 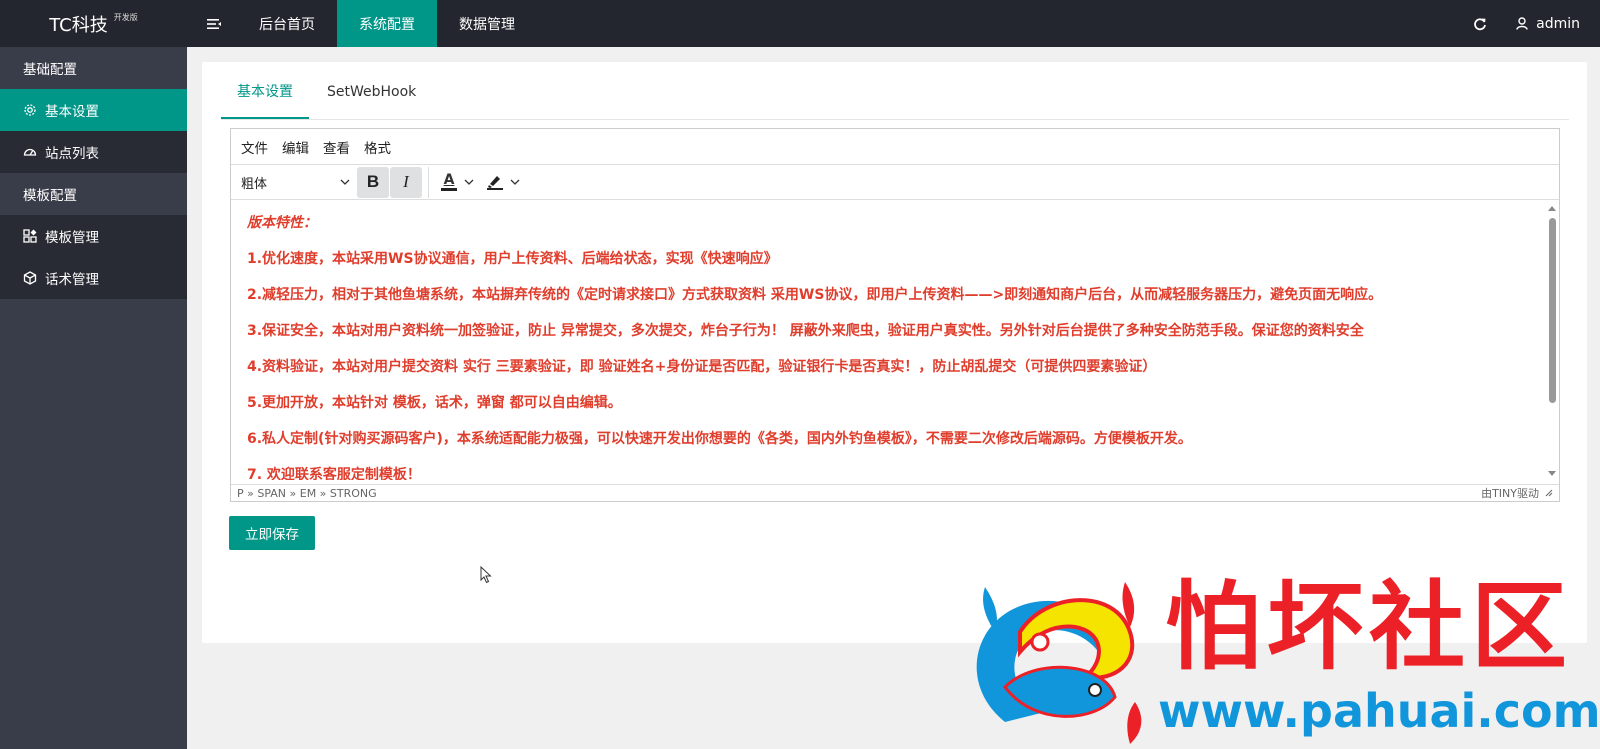 What do you see at coordinates (486, 575) in the screenshot?
I see `mouse-cursor-icon` at bounding box center [486, 575].